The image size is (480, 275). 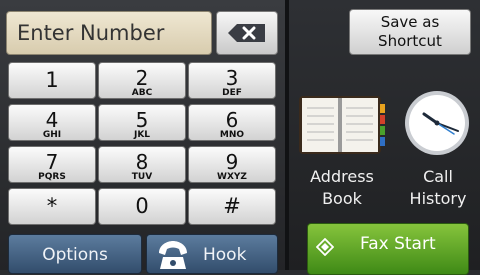 What do you see at coordinates (173, 255) in the screenshot?
I see `telephone-handset-icon` at bounding box center [173, 255].